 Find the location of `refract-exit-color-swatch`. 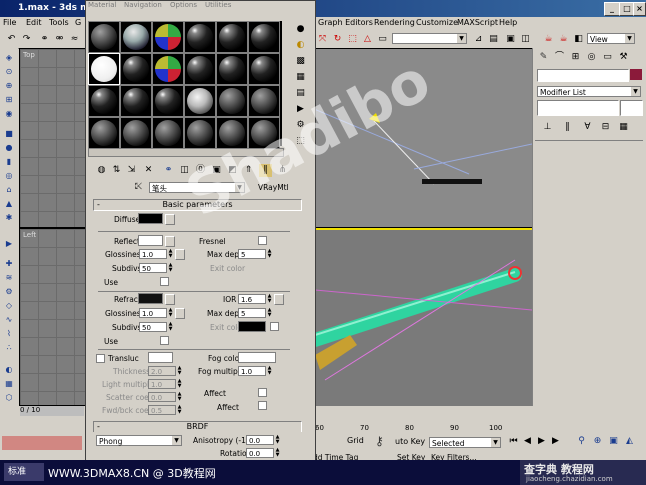

refract-exit-color-swatch is located at coordinates (252, 326).